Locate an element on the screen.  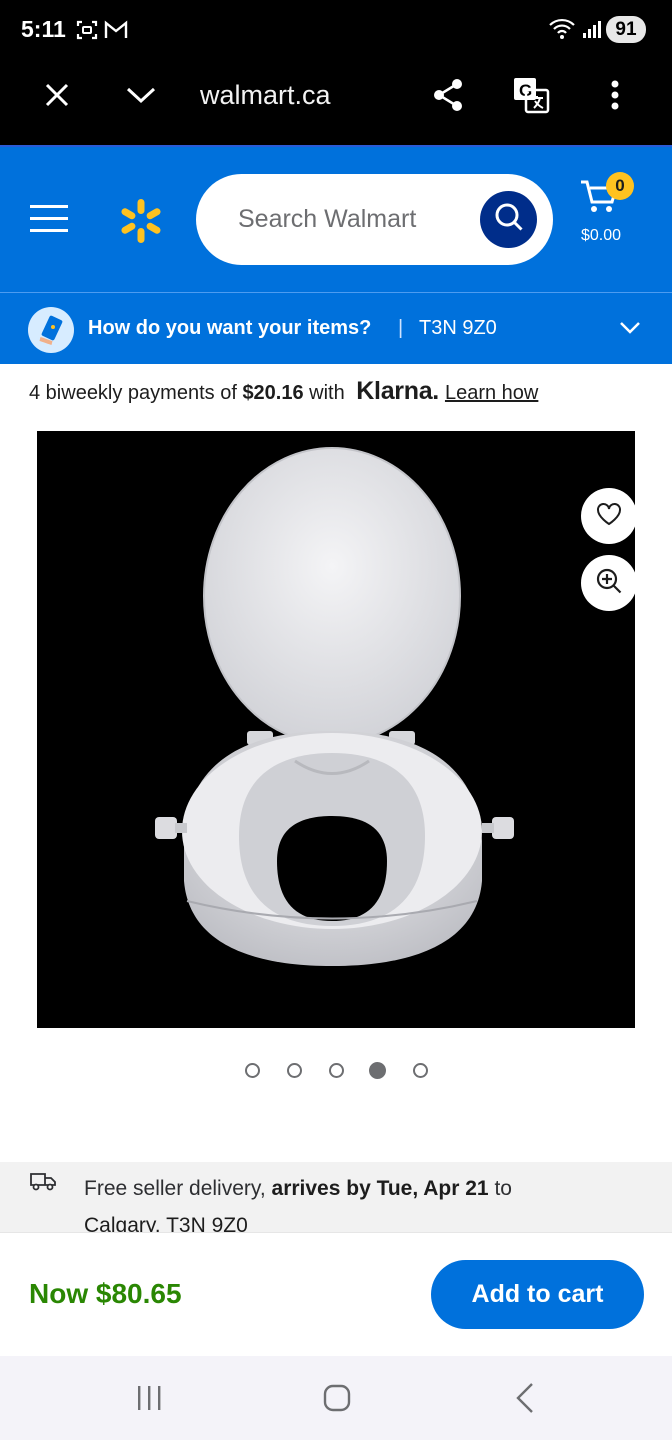
share-icon is located at coordinates (448, 95).